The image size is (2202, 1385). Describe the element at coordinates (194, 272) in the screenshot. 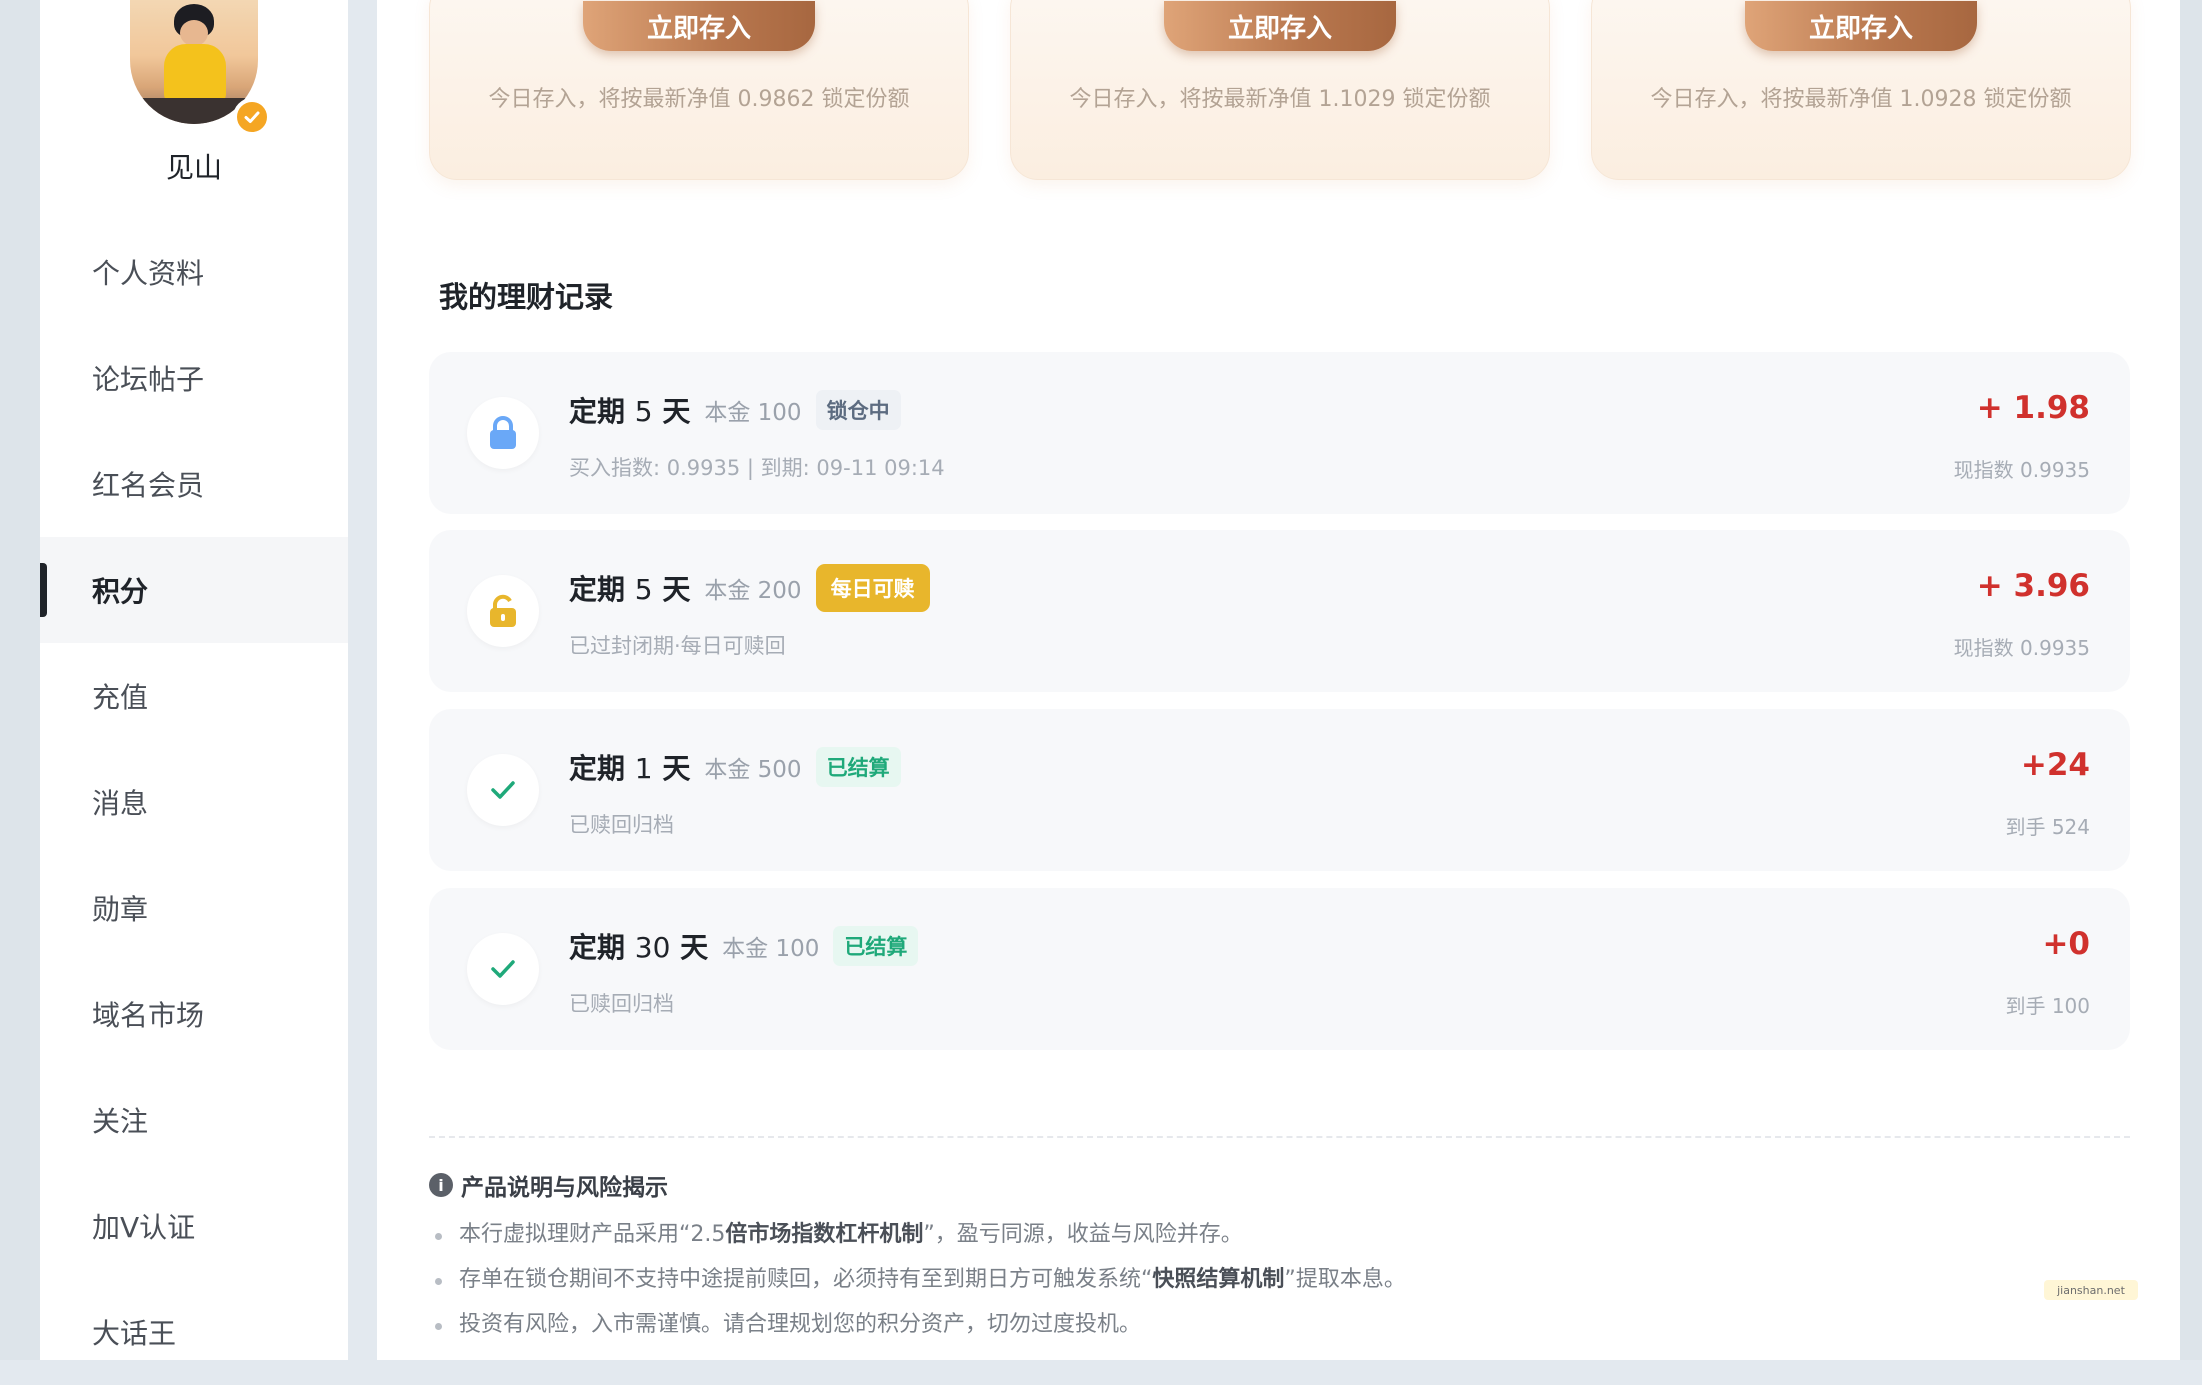

I see `sidebar-item-profile: 个人资料` at that location.